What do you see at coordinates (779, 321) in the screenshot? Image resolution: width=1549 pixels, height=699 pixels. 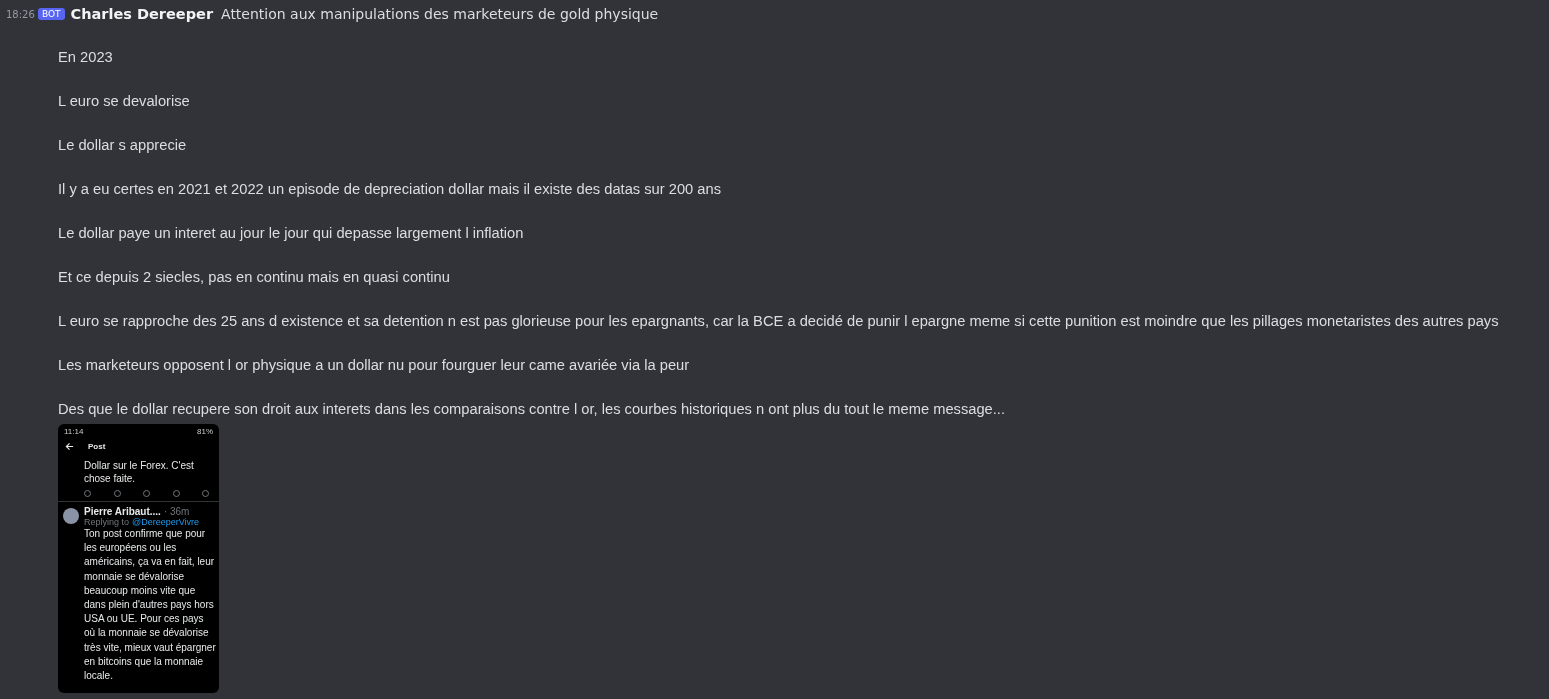 I see `message-text: L euro se rapproche des 25 ans d existence et sa detention n est pas glorieuse pour les epargnants, car la BCE a decidé de punir l epargne meme si cette punition est moindre que les pillages monetaristes des autres pays` at bounding box center [779, 321].